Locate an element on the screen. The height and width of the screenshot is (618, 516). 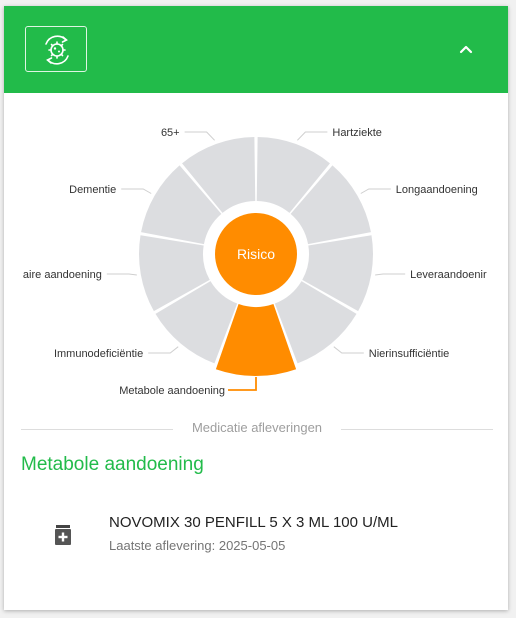
segment-label-metabole-aandoening: Metabole aandoening is located at coordinates (172, 391).